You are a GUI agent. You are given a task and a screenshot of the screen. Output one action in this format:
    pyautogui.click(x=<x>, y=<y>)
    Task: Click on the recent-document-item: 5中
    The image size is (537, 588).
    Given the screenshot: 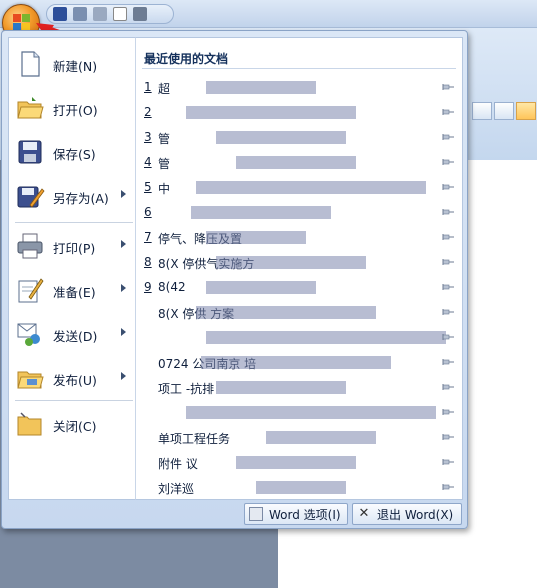 What is the action you would take?
    pyautogui.click(x=299, y=188)
    